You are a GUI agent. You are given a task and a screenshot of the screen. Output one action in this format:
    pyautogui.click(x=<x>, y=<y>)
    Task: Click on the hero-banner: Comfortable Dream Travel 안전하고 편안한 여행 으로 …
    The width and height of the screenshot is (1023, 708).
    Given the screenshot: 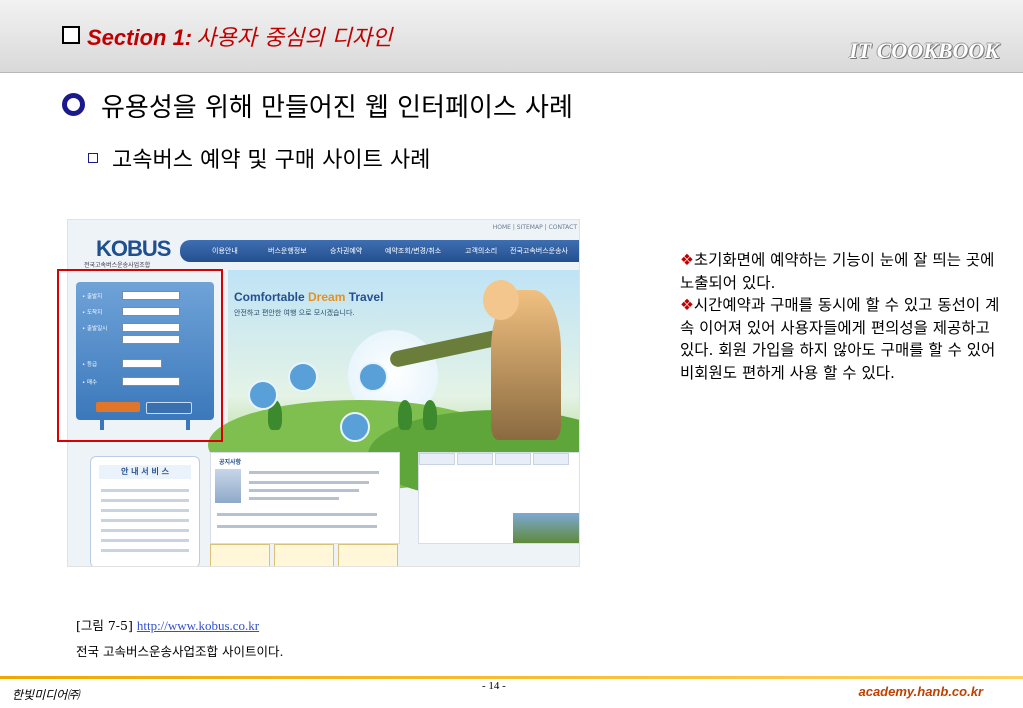 What is the action you would take?
    pyautogui.click(x=393, y=385)
    